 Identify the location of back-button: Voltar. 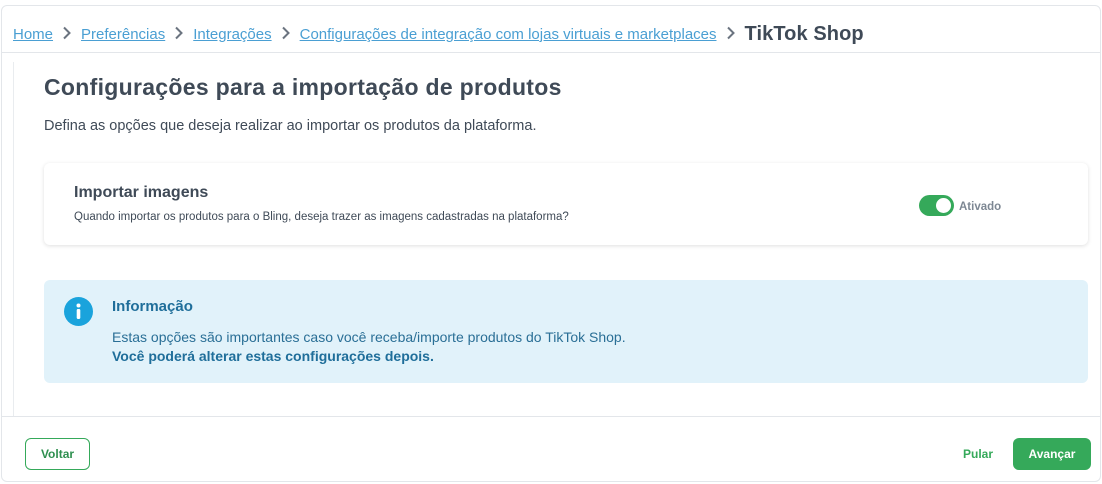
(57, 454).